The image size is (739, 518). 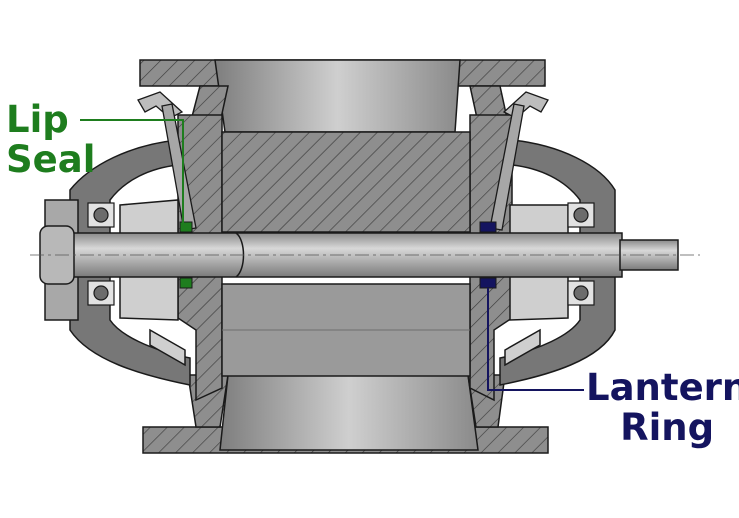 What do you see at coordinates (51, 159) in the screenshot?
I see `lip-seal-label-line2: Seal` at bounding box center [51, 159].